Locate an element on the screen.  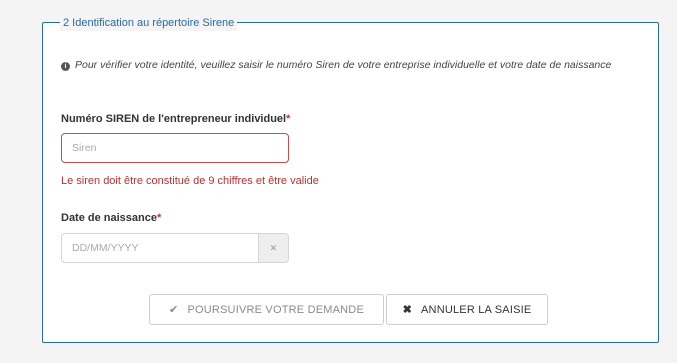
siren-input is located at coordinates (175, 148).